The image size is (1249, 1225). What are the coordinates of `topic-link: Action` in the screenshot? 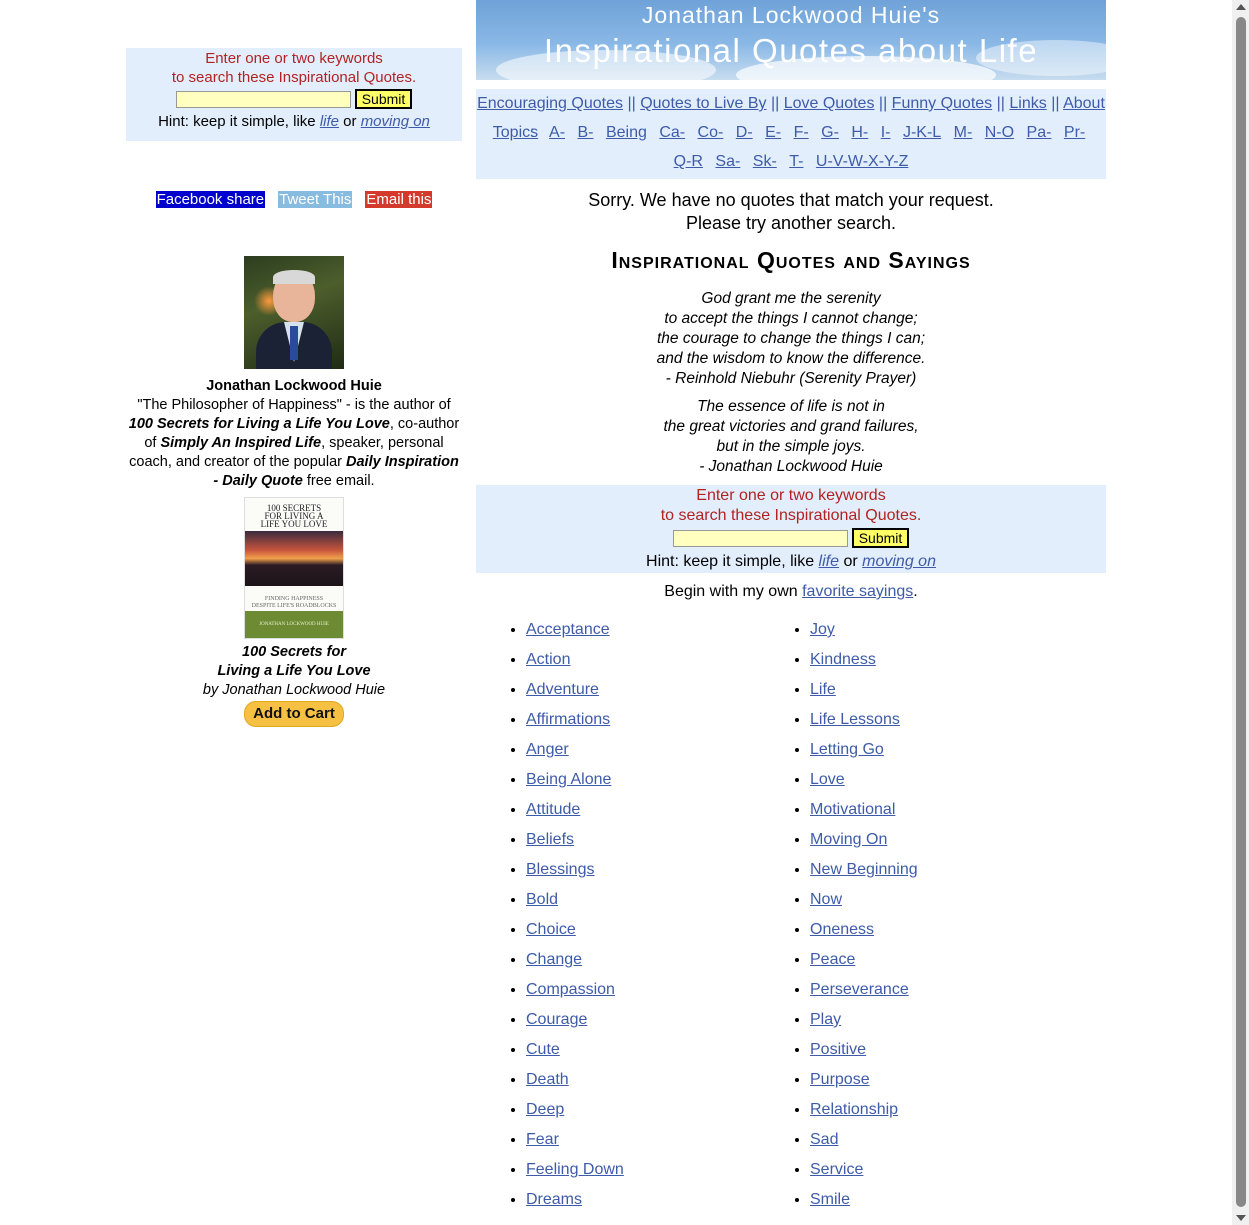 It's located at (548, 659).